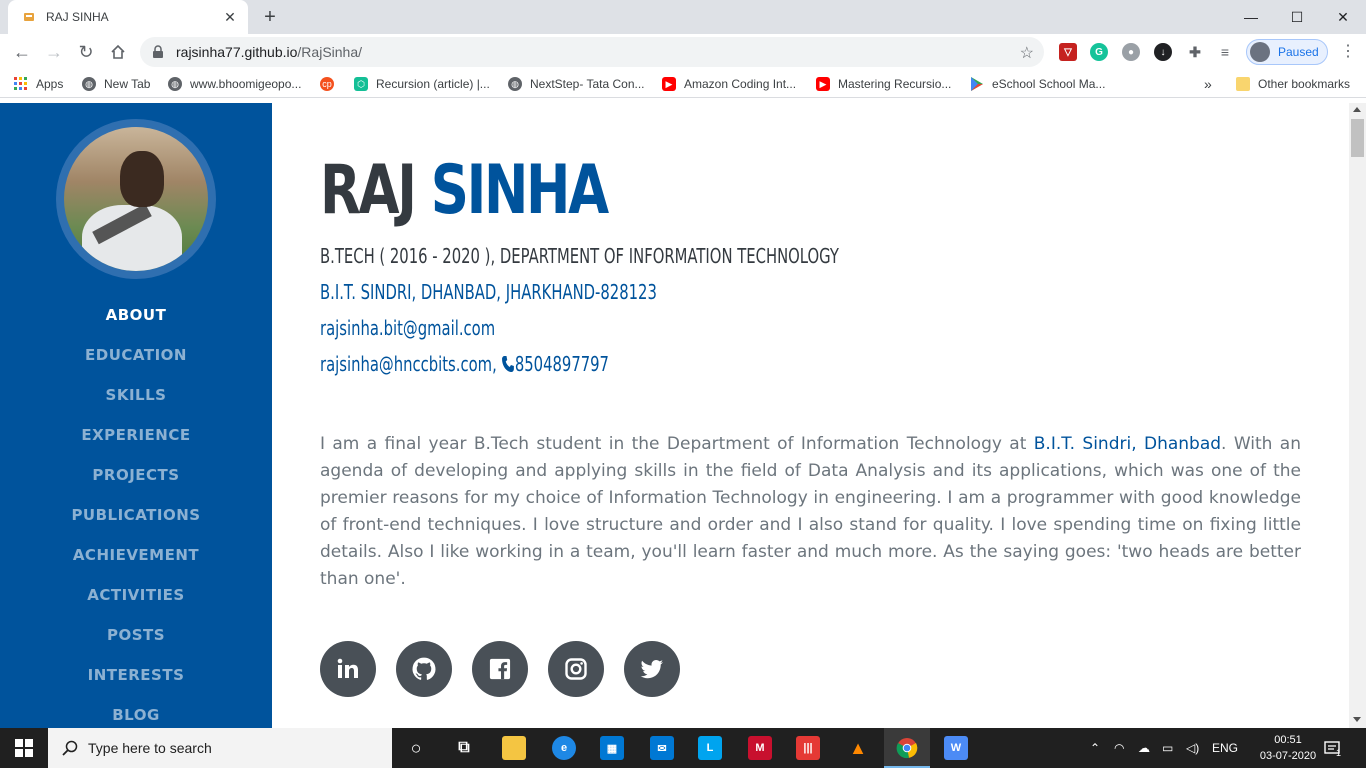 The image size is (1366, 768). Describe the element at coordinates (1357, 415) in the screenshot. I see `page-scrollbar` at that location.